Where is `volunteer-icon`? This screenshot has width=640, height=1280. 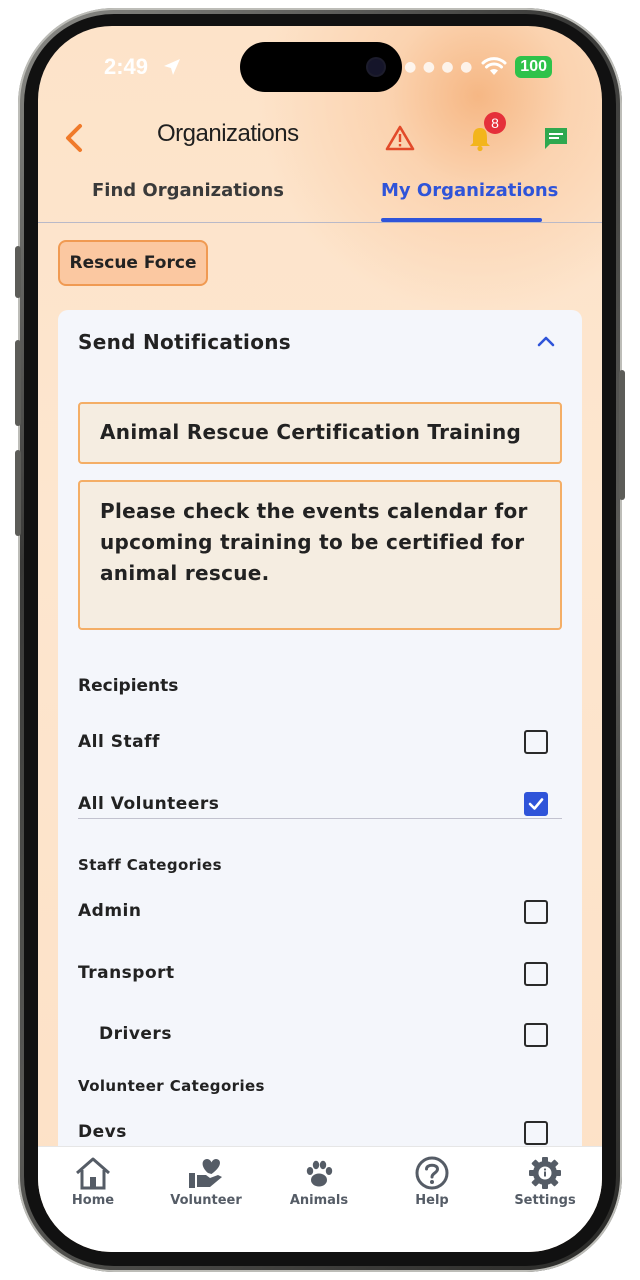
volunteer-icon is located at coordinates (205, 1173).